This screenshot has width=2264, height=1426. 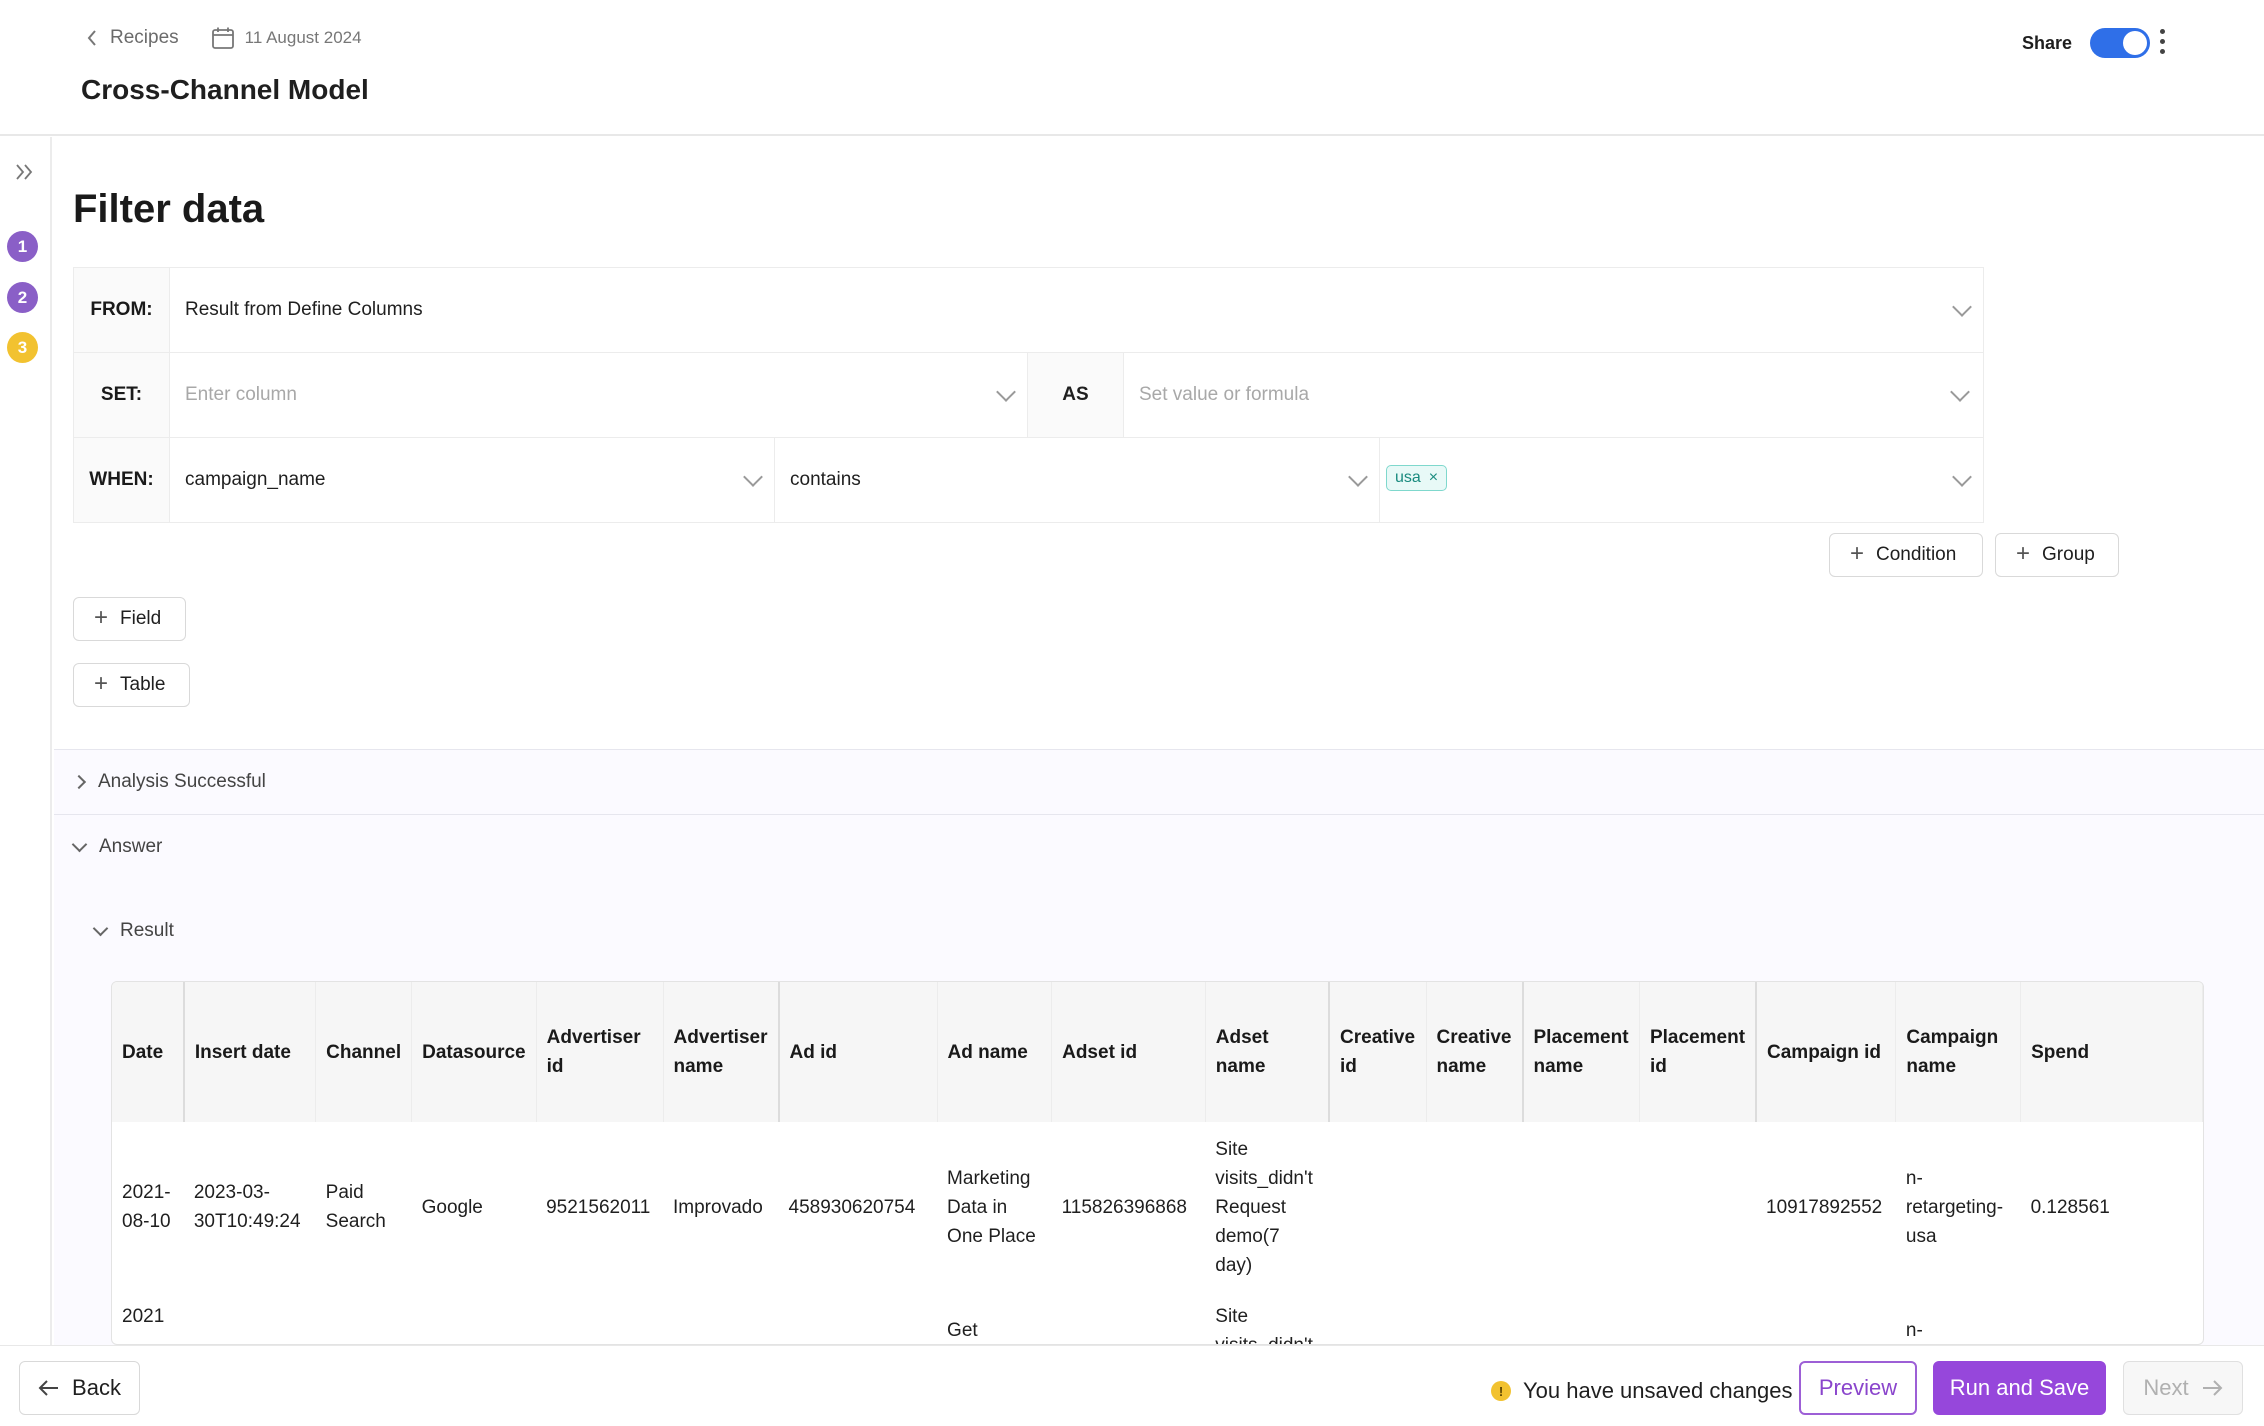 I want to click on table-cell: 458930620754, so click(x=852, y=1207).